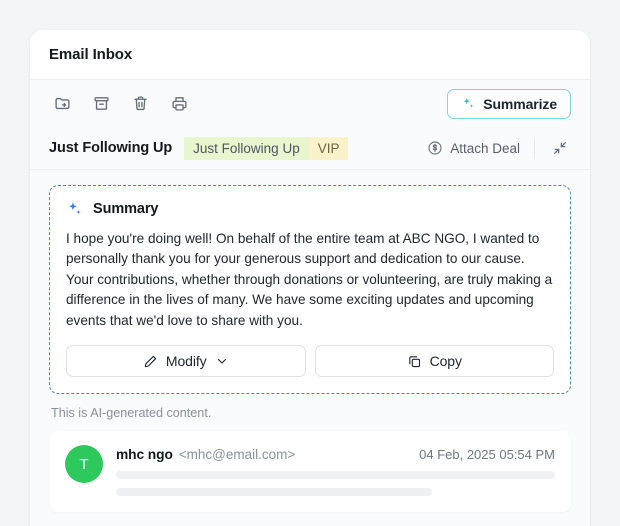 The width and height of the screenshot is (620, 526). I want to click on sender-email: <mhc@email.com>, so click(237, 455).